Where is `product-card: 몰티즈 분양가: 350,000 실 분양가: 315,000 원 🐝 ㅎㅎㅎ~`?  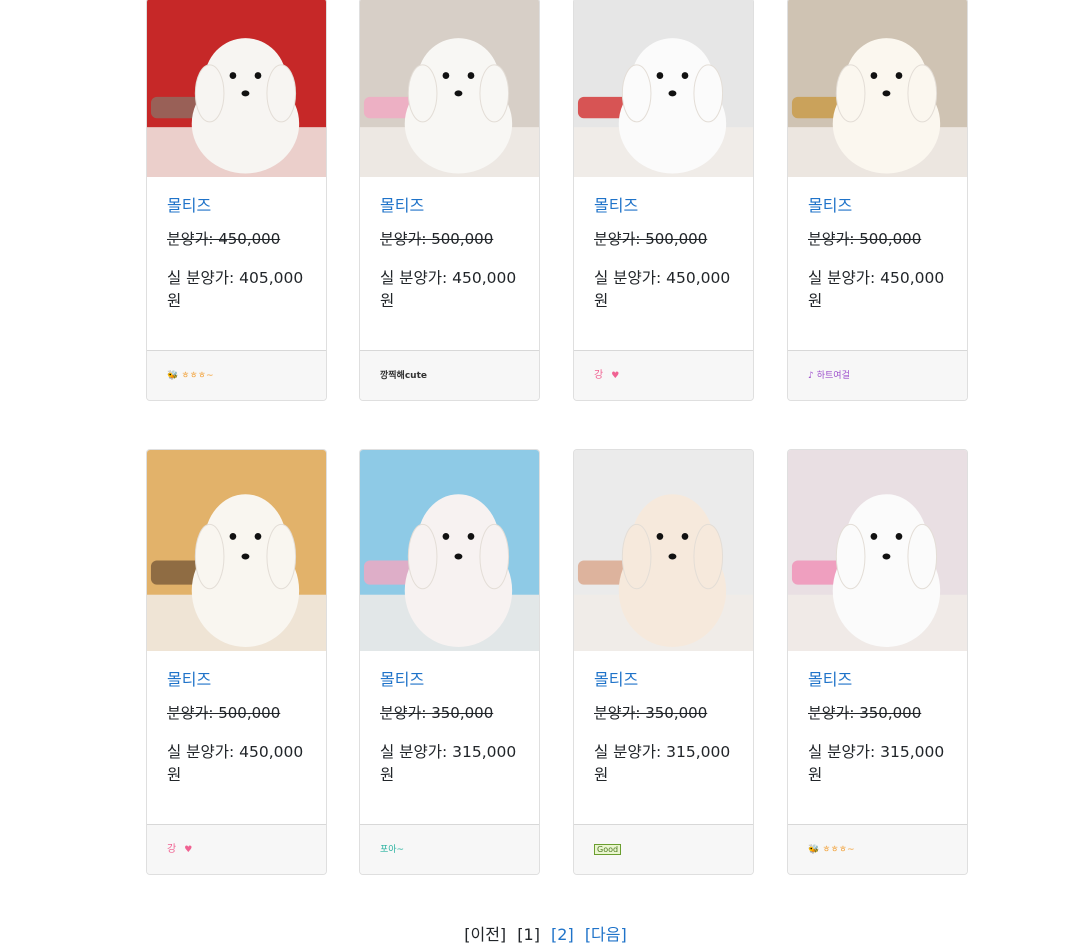 product-card: 몰티즈 분양가: 350,000 실 분양가: 315,000 원 🐝 ㅎㅎㅎ~ is located at coordinates (877, 662).